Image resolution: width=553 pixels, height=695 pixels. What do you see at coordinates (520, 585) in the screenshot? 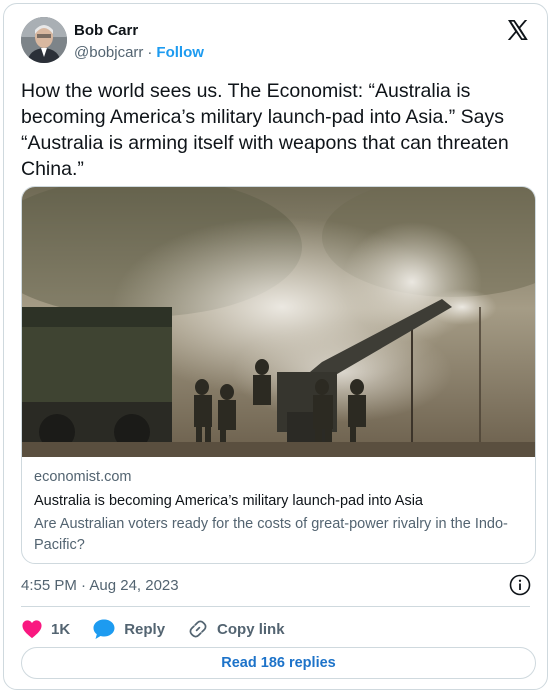
I see `info-icon` at bounding box center [520, 585].